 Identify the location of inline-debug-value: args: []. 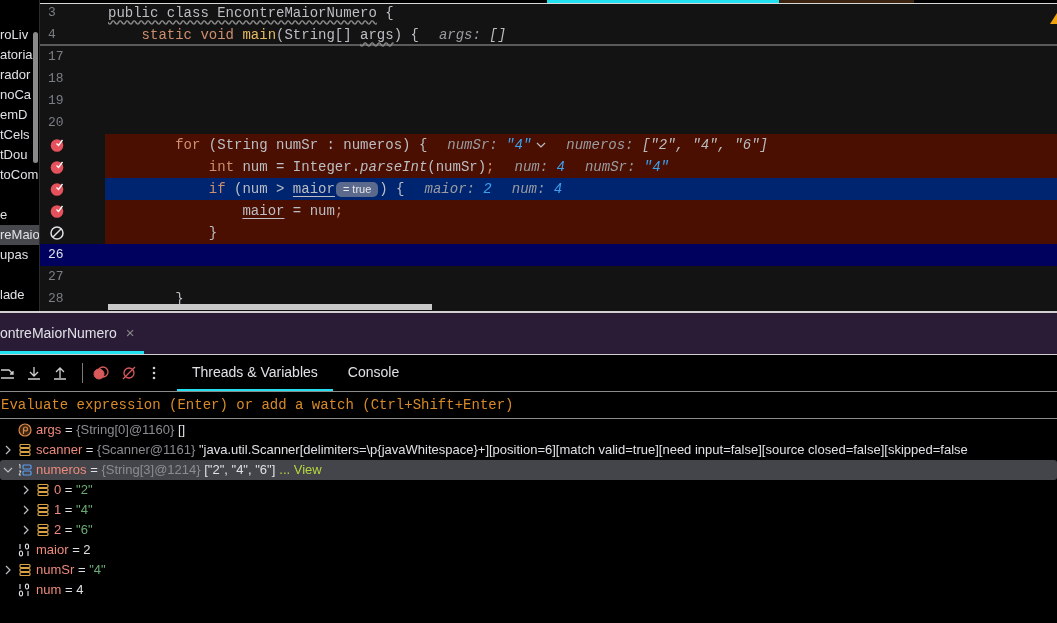
(472, 35).